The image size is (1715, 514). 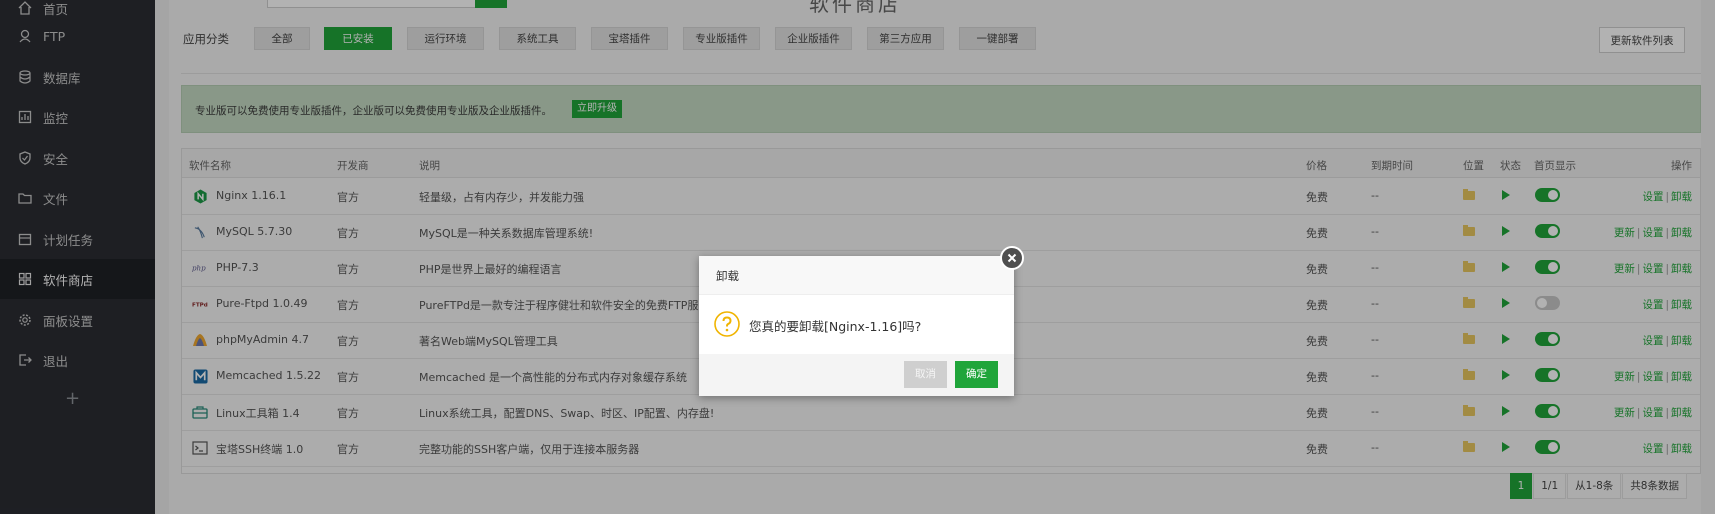 I want to click on dialog-message: 您真的要卸载[Nginx-1.16]吗?, so click(x=835, y=326).